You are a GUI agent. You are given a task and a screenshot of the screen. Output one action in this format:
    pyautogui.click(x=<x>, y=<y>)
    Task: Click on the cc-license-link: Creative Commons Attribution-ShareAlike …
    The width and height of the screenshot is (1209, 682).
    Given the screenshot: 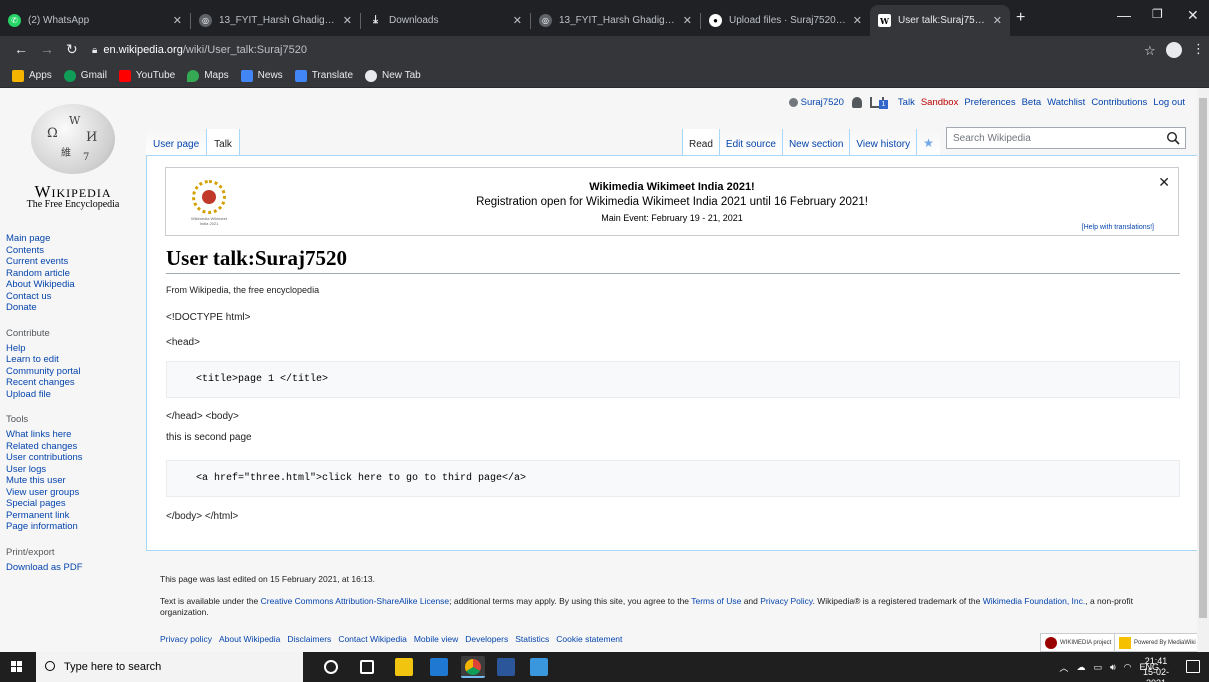 What is the action you would take?
    pyautogui.click(x=355, y=601)
    